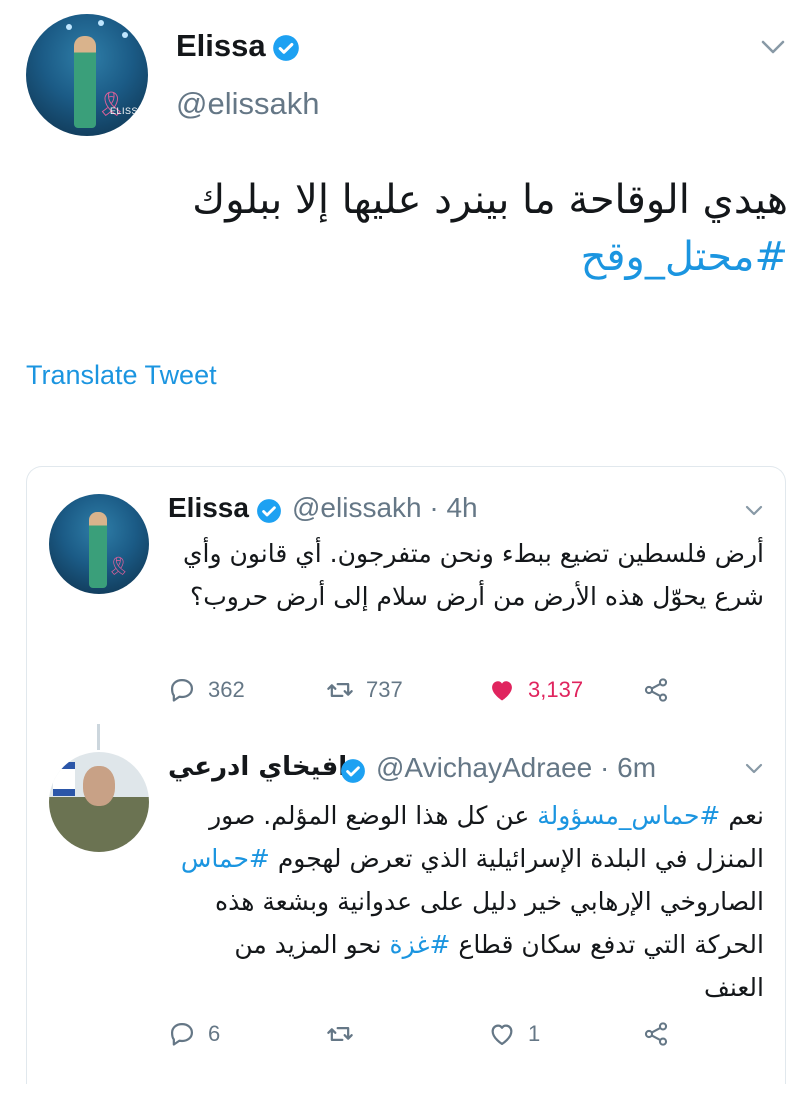  What do you see at coordinates (206, 690) in the screenshot?
I see `reply-button: 362` at bounding box center [206, 690].